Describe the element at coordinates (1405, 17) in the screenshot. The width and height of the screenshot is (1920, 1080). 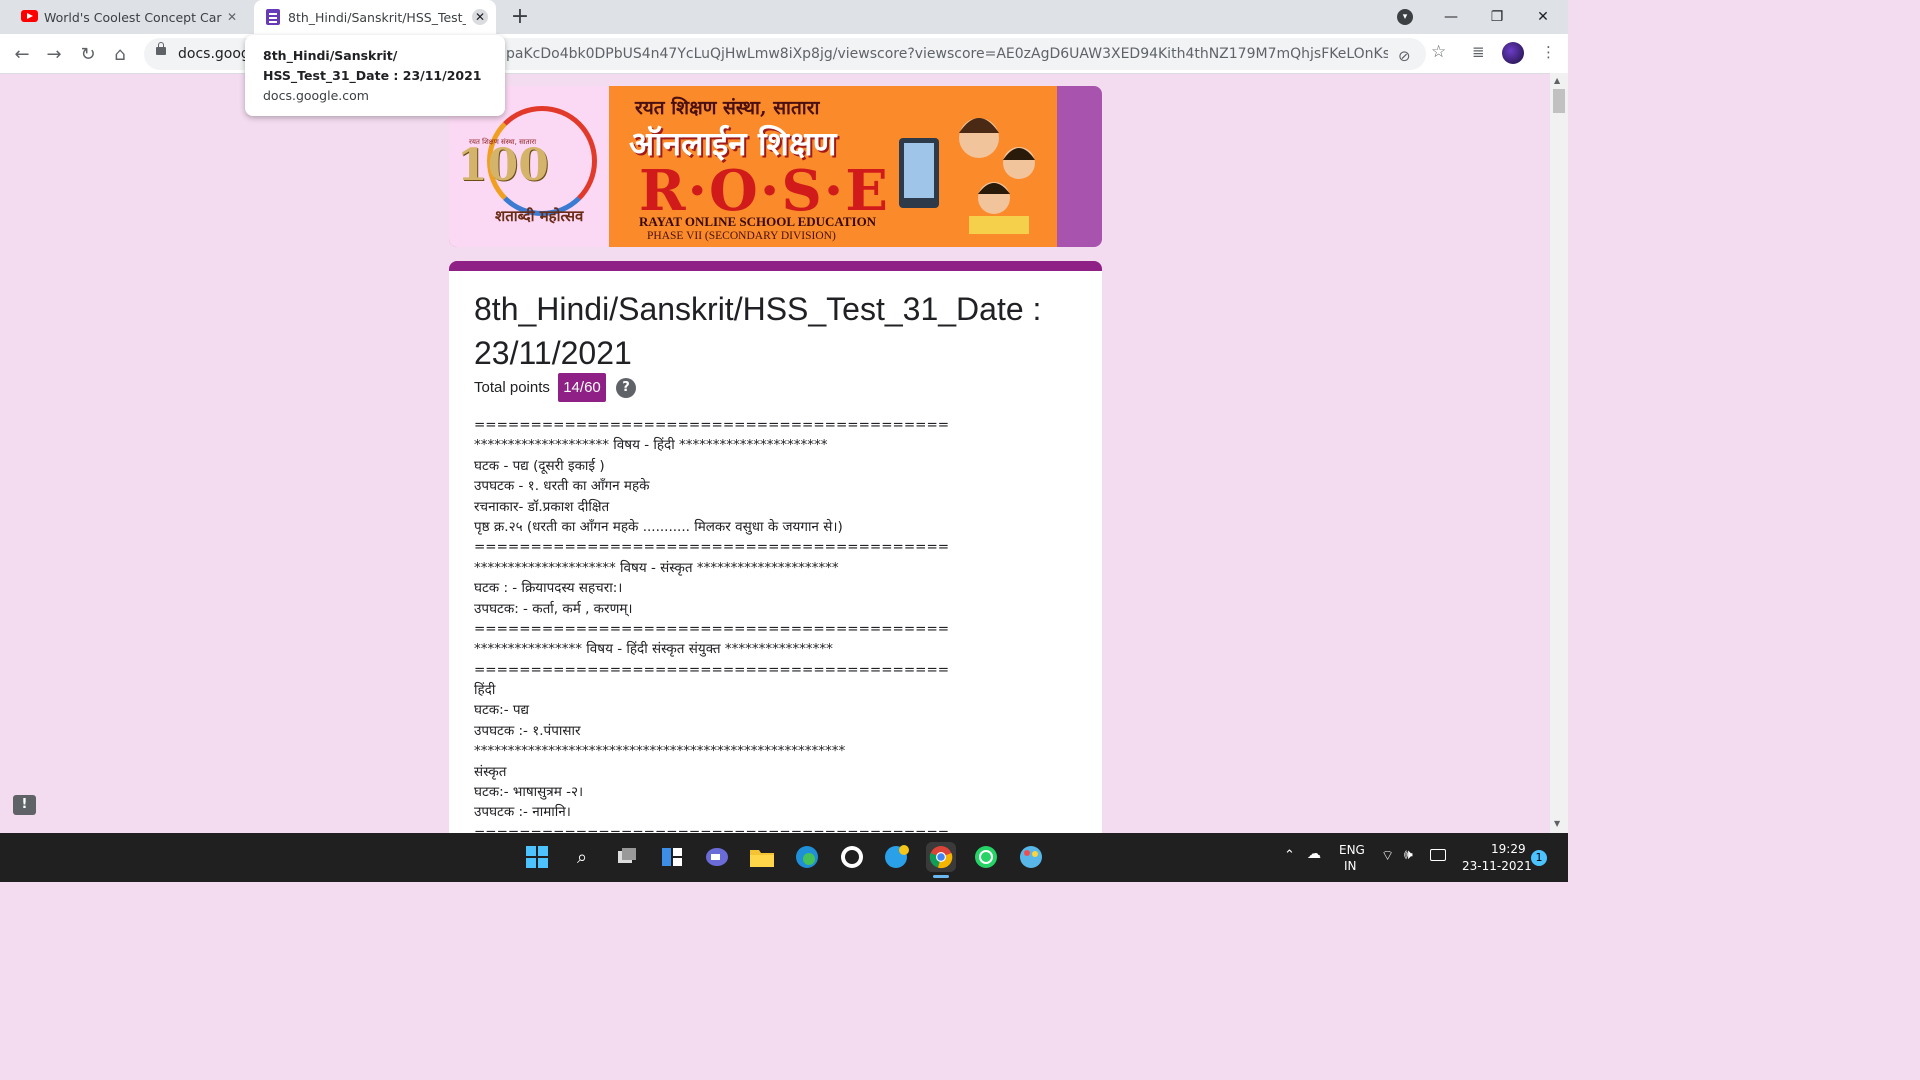
I see `tab-search-icon: ▾` at that location.